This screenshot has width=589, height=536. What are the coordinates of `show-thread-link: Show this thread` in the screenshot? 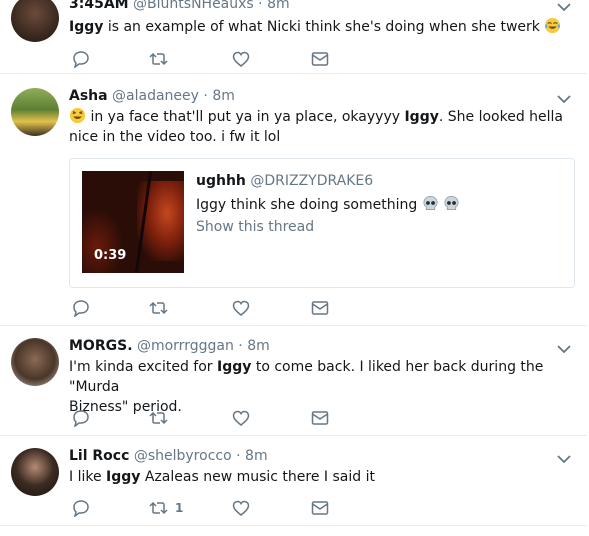 It's located at (255, 227).